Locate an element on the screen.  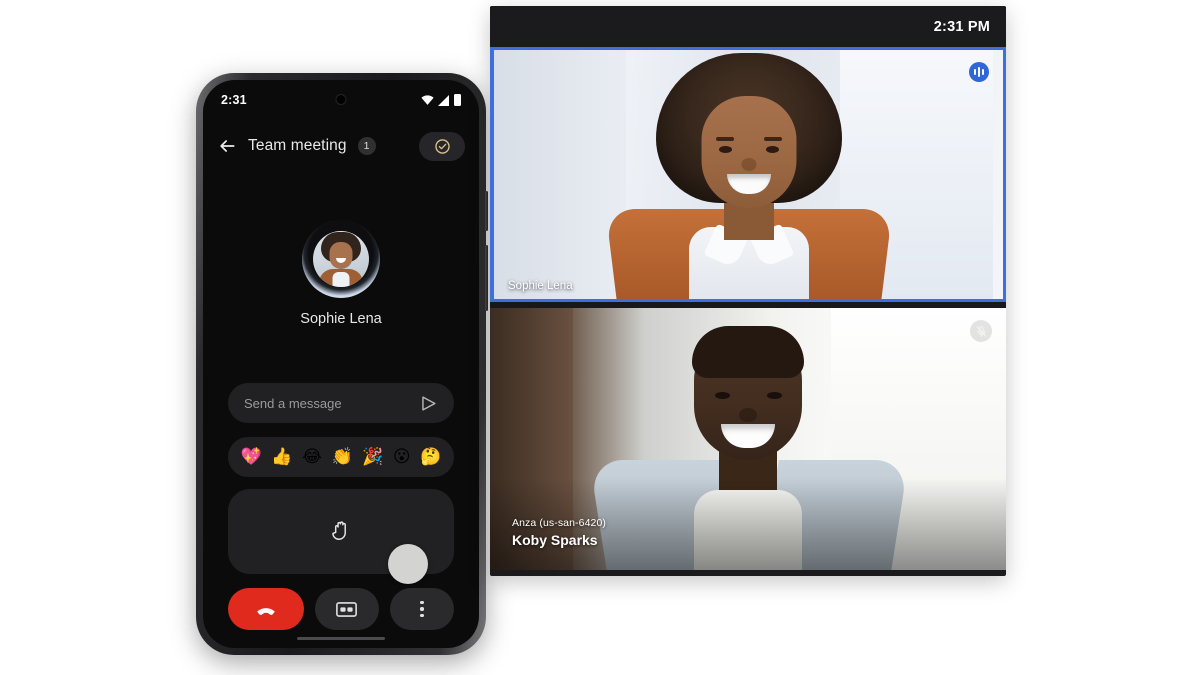
pointer-cursor-dot is located at coordinates (408, 564).